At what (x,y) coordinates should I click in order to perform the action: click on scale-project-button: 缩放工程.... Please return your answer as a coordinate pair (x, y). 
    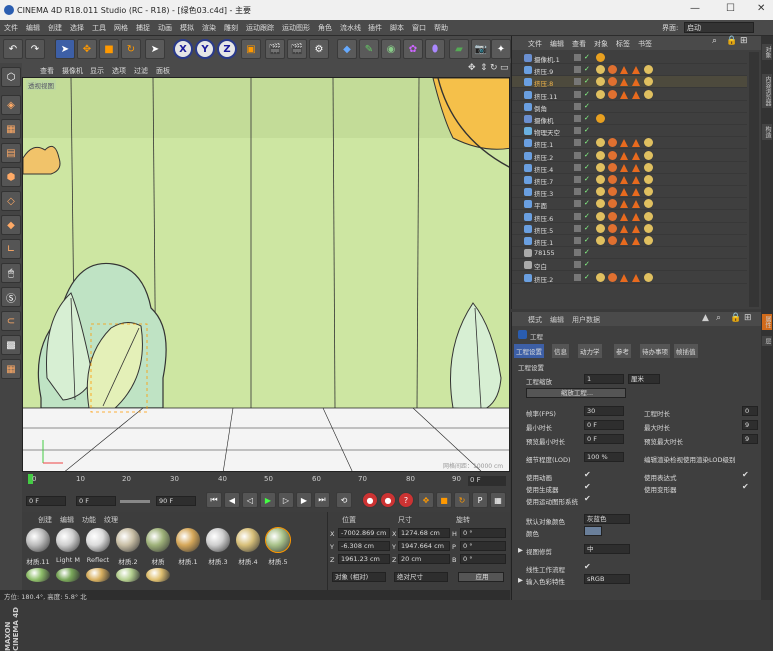
    Looking at the image, I should click on (576, 393).